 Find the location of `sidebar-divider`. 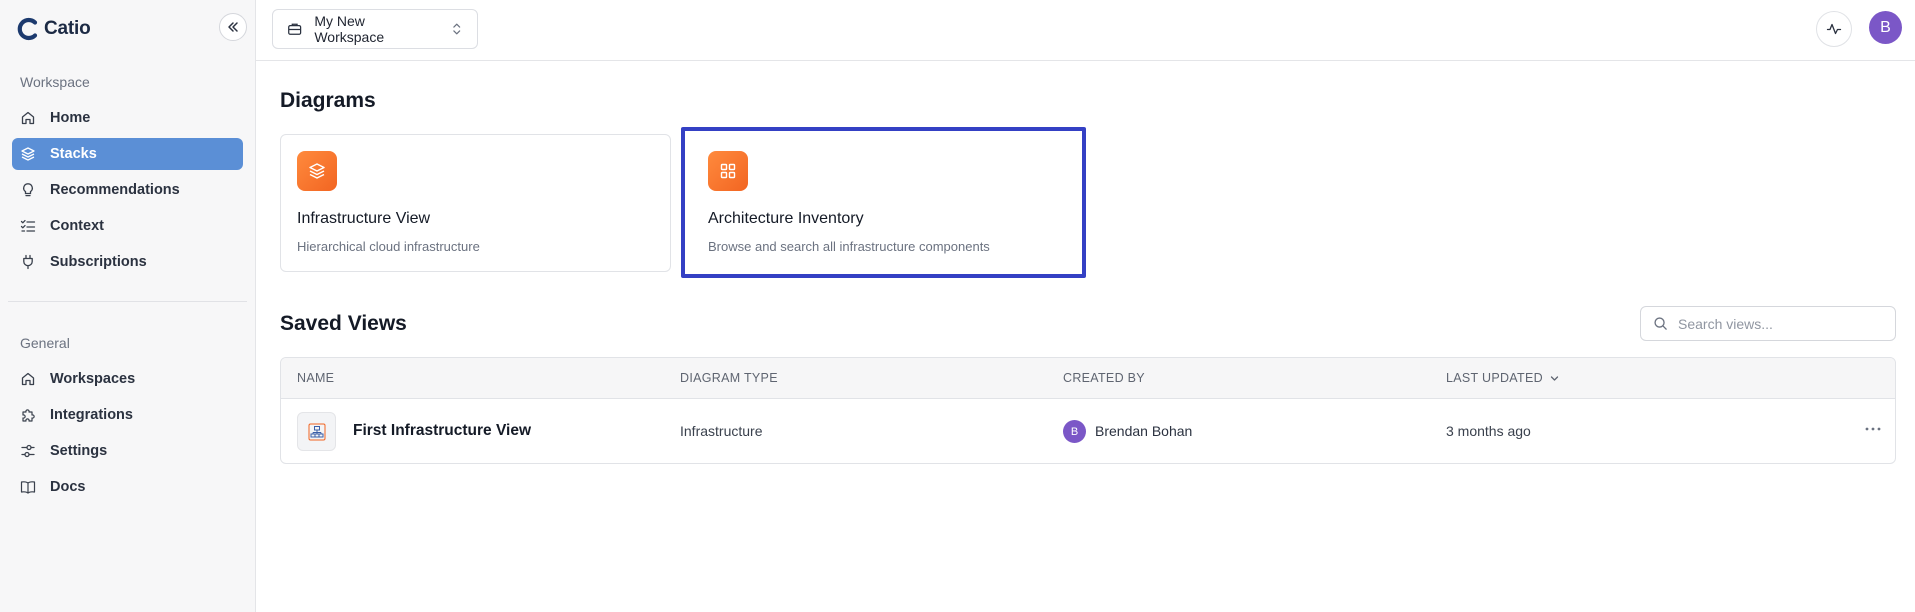

sidebar-divider is located at coordinates (127, 301).